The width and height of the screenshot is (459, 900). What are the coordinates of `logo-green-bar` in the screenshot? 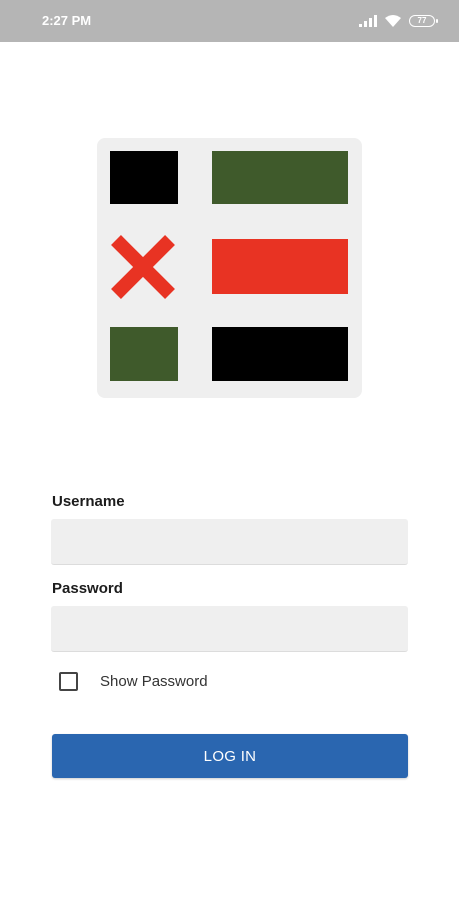 It's located at (280, 177).